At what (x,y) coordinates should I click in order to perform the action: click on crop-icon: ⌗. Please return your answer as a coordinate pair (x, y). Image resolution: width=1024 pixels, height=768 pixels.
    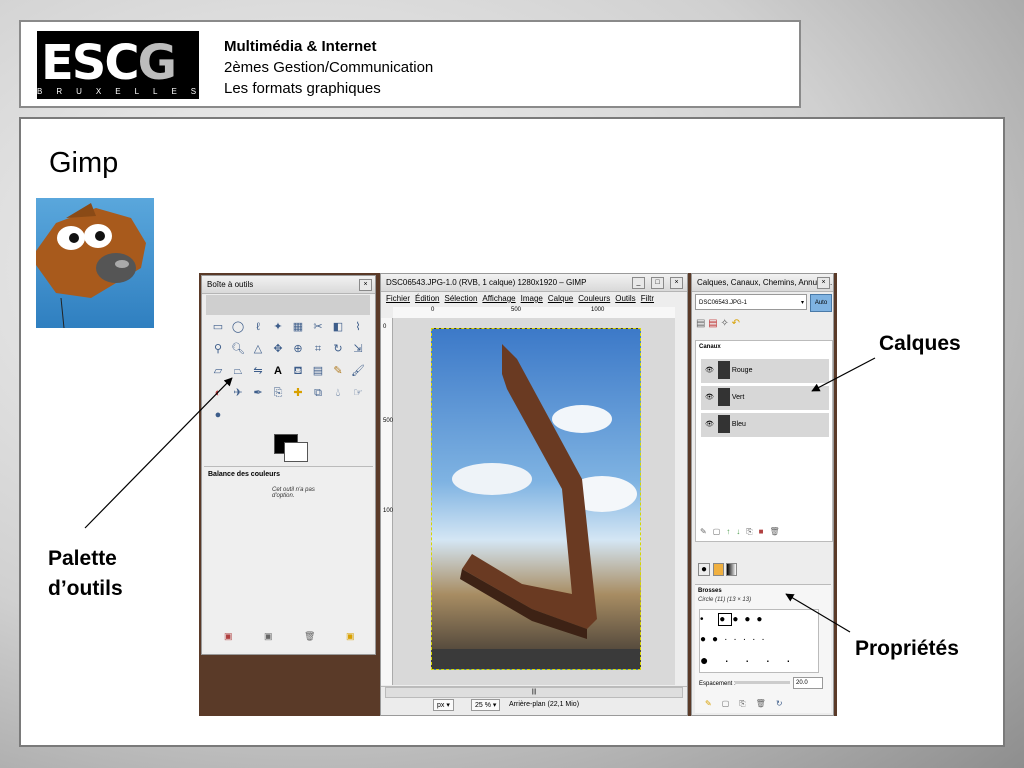
    Looking at the image, I should click on (318, 349).